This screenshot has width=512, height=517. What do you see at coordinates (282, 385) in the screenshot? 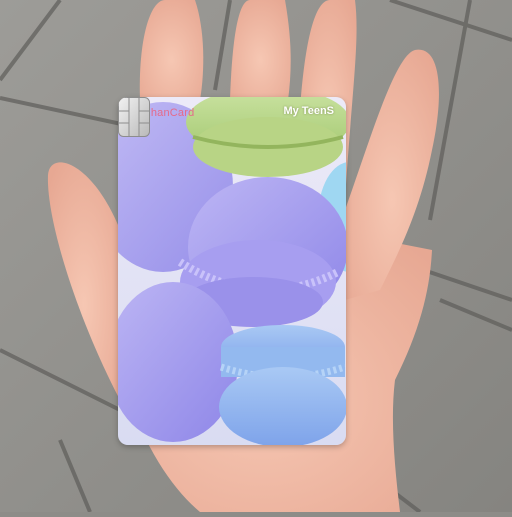
I see `macaron-blue` at bounding box center [282, 385].